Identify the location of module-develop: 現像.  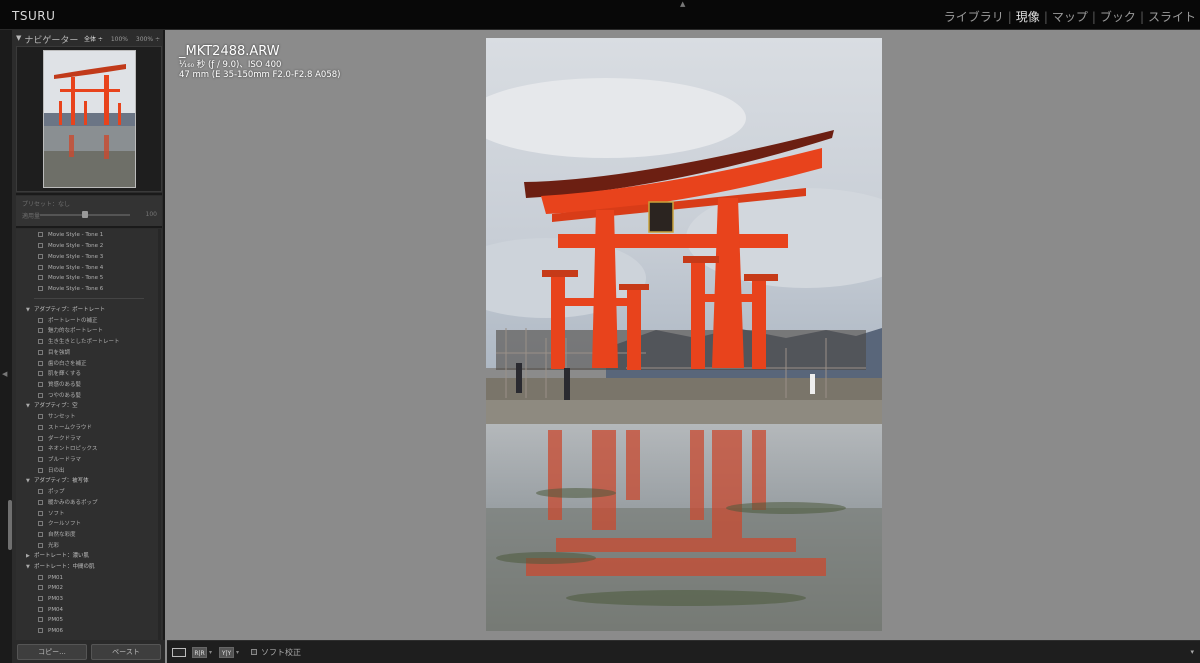
(1028, 16).